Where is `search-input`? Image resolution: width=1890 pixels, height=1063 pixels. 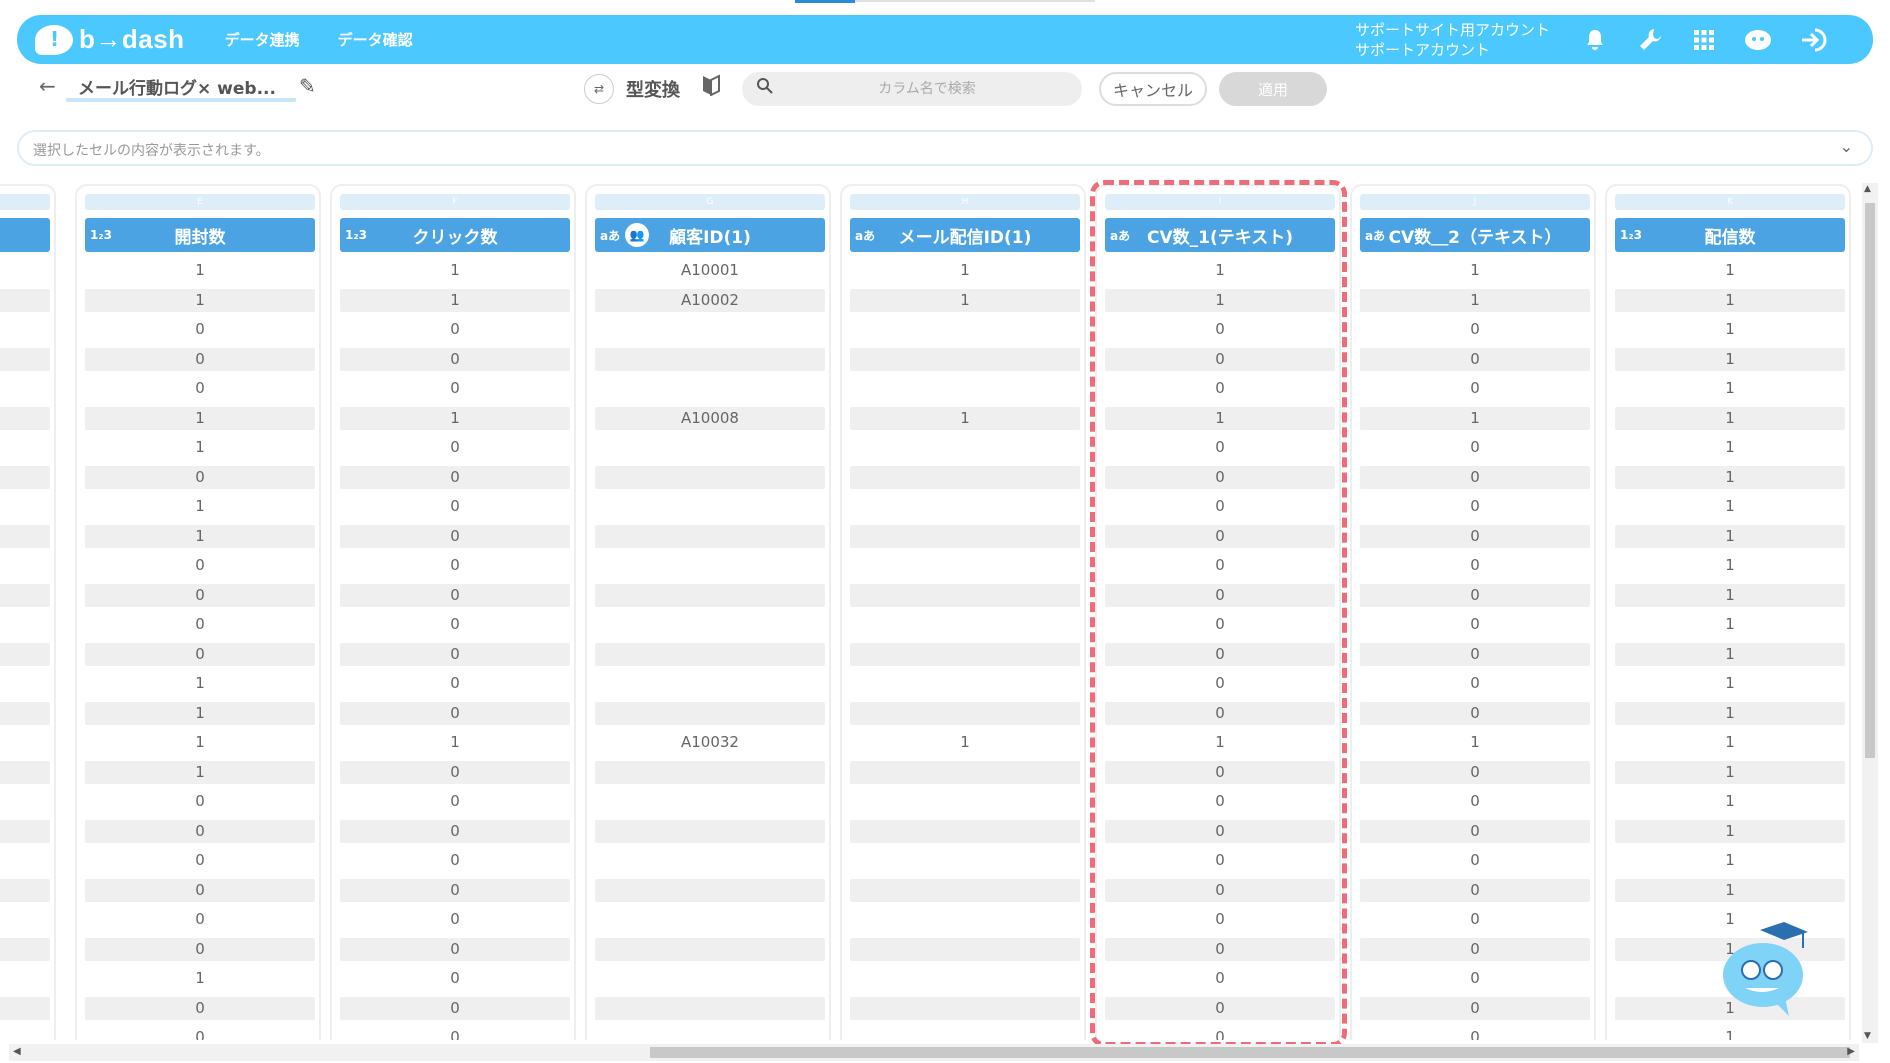 search-input is located at coordinates (927, 89).